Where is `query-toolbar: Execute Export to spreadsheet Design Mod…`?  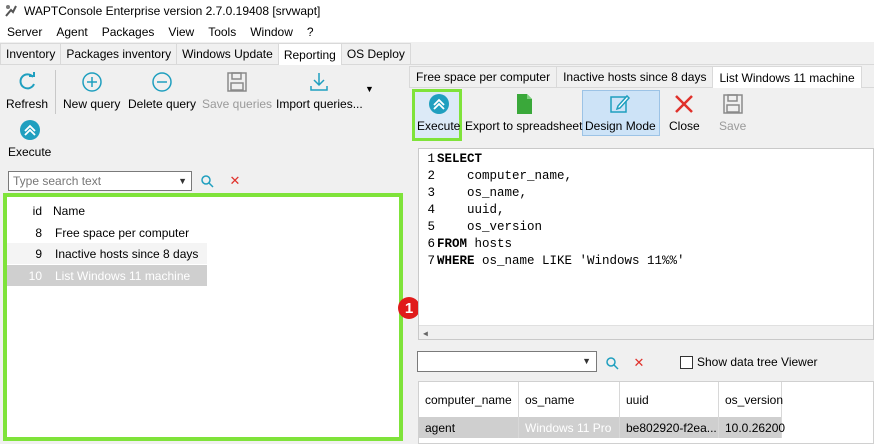 query-toolbar: Execute Export to spreadsheet Design Mod… is located at coordinates (641, 116).